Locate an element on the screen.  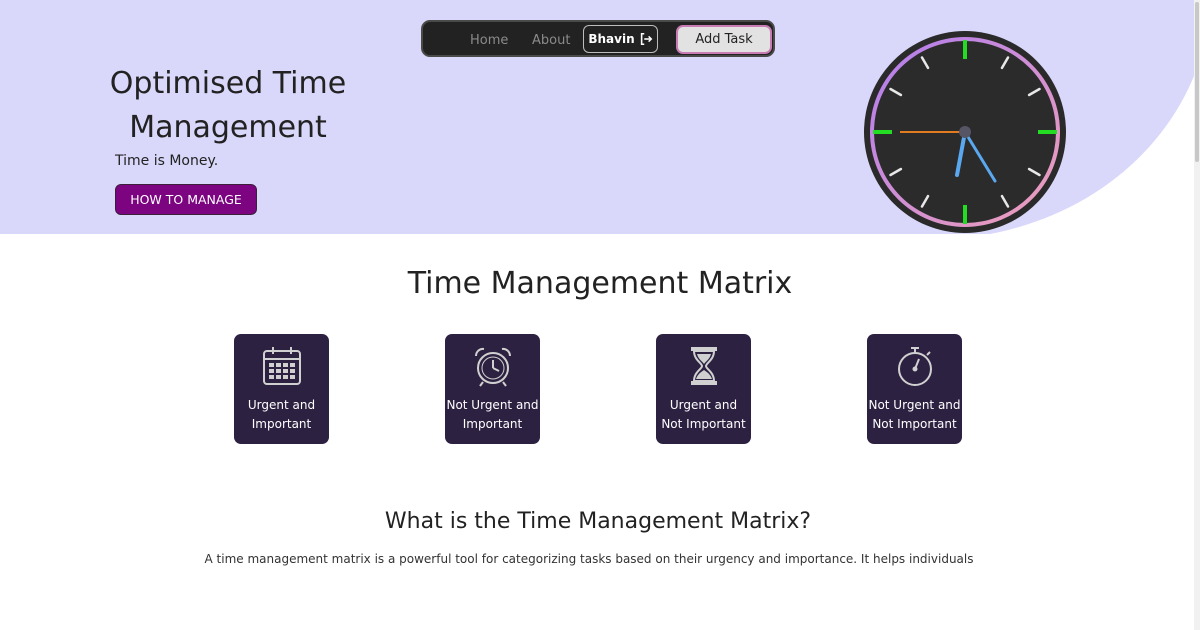
user-logout-button: Bhavin is located at coordinates (620, 39).